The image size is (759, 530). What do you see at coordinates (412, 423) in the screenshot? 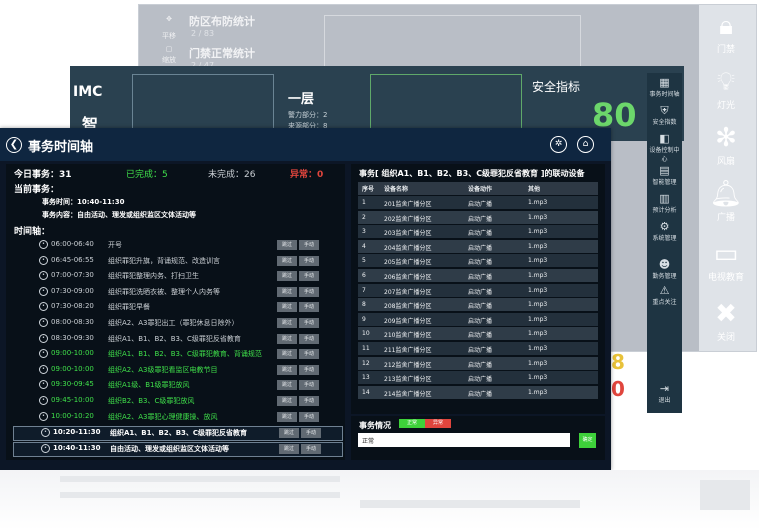
I see `status-normal-toggle: 正常` at bounding box center [412, 423].